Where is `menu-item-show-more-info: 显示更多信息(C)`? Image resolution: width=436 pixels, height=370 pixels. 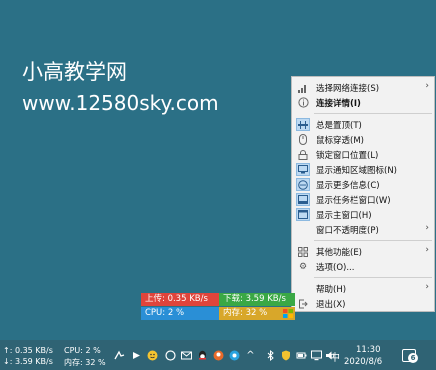 menu-item-show-more-info: 显示更多信息(C) is located at coordinates (363, 184).